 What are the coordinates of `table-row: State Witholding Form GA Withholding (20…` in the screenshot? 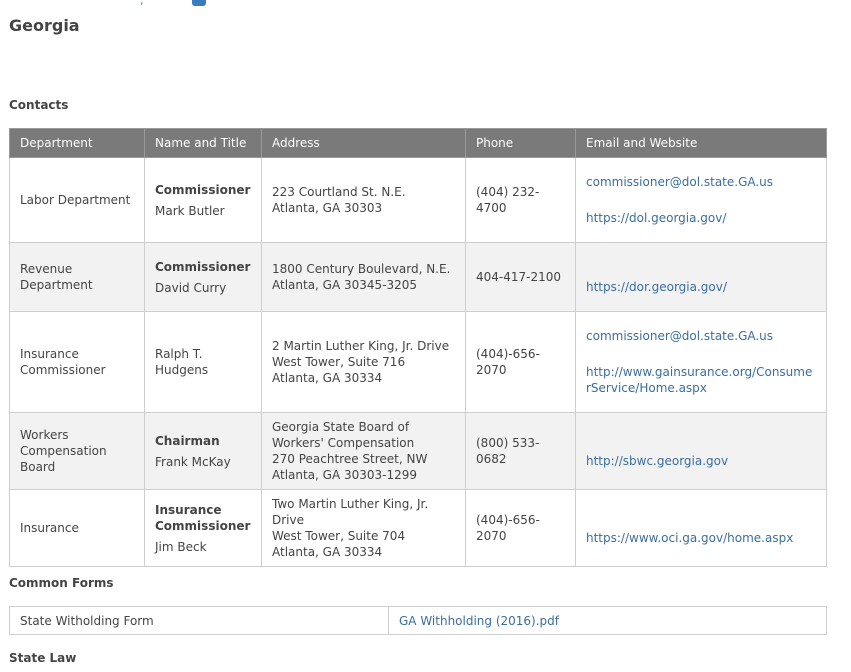 It's located at (418, 620).